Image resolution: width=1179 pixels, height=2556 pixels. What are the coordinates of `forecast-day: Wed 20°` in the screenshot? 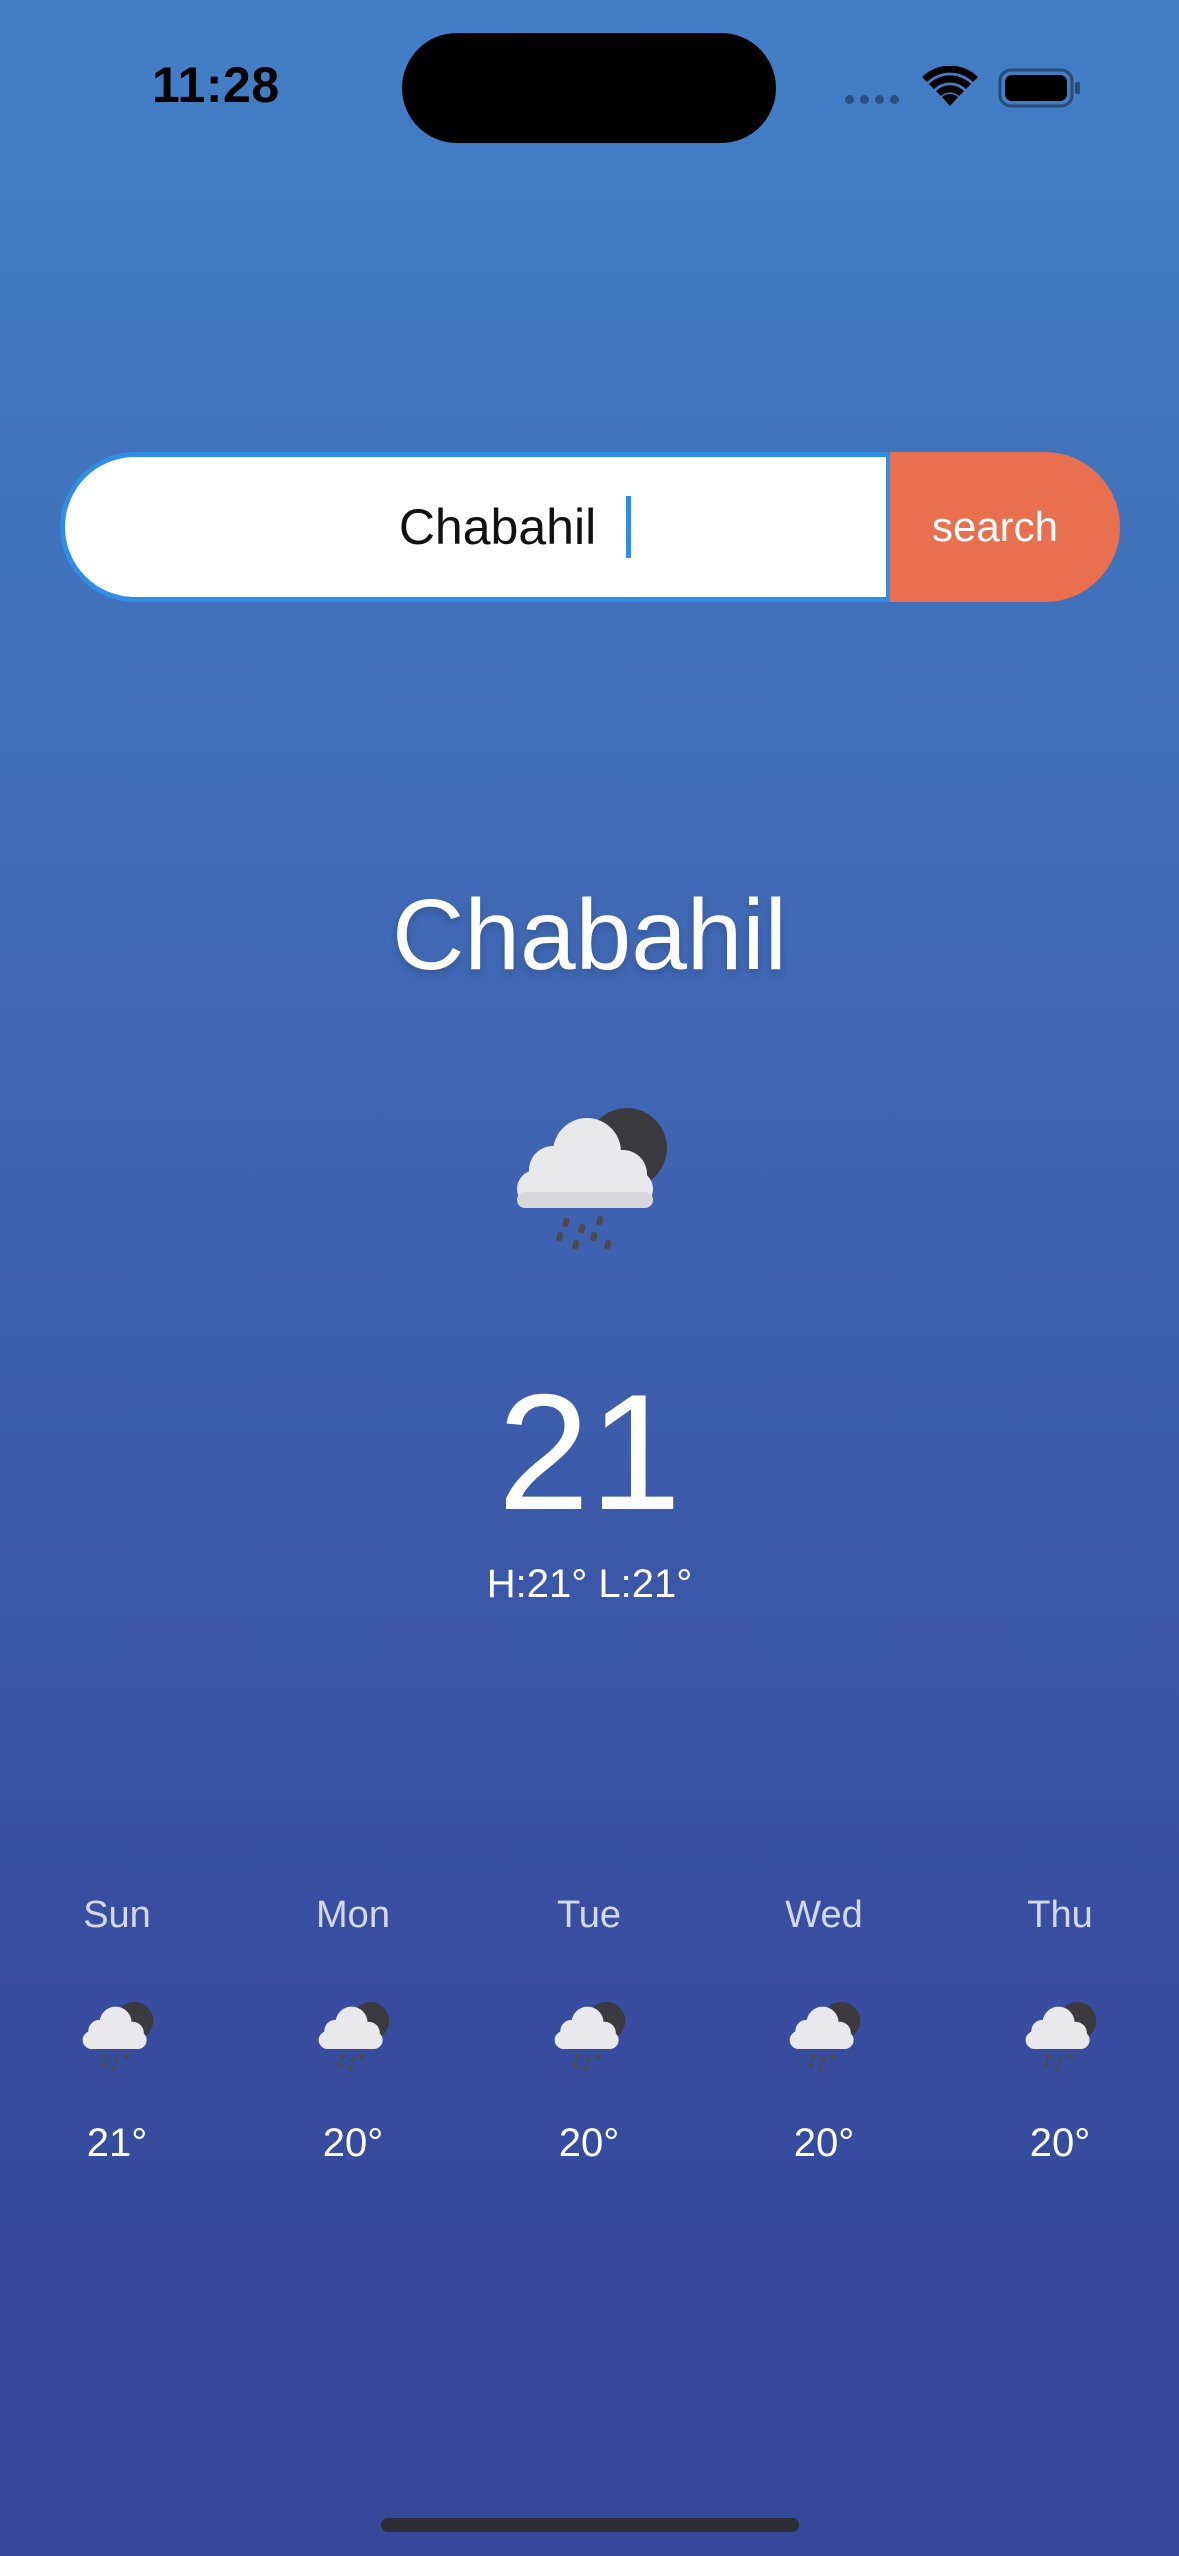 It's located at (824, 2035).